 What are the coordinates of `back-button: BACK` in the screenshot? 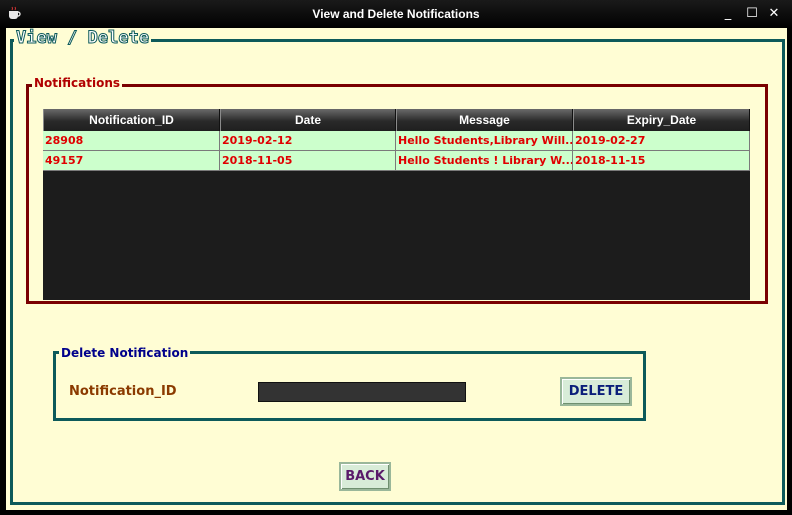 It's located at (365, 476).